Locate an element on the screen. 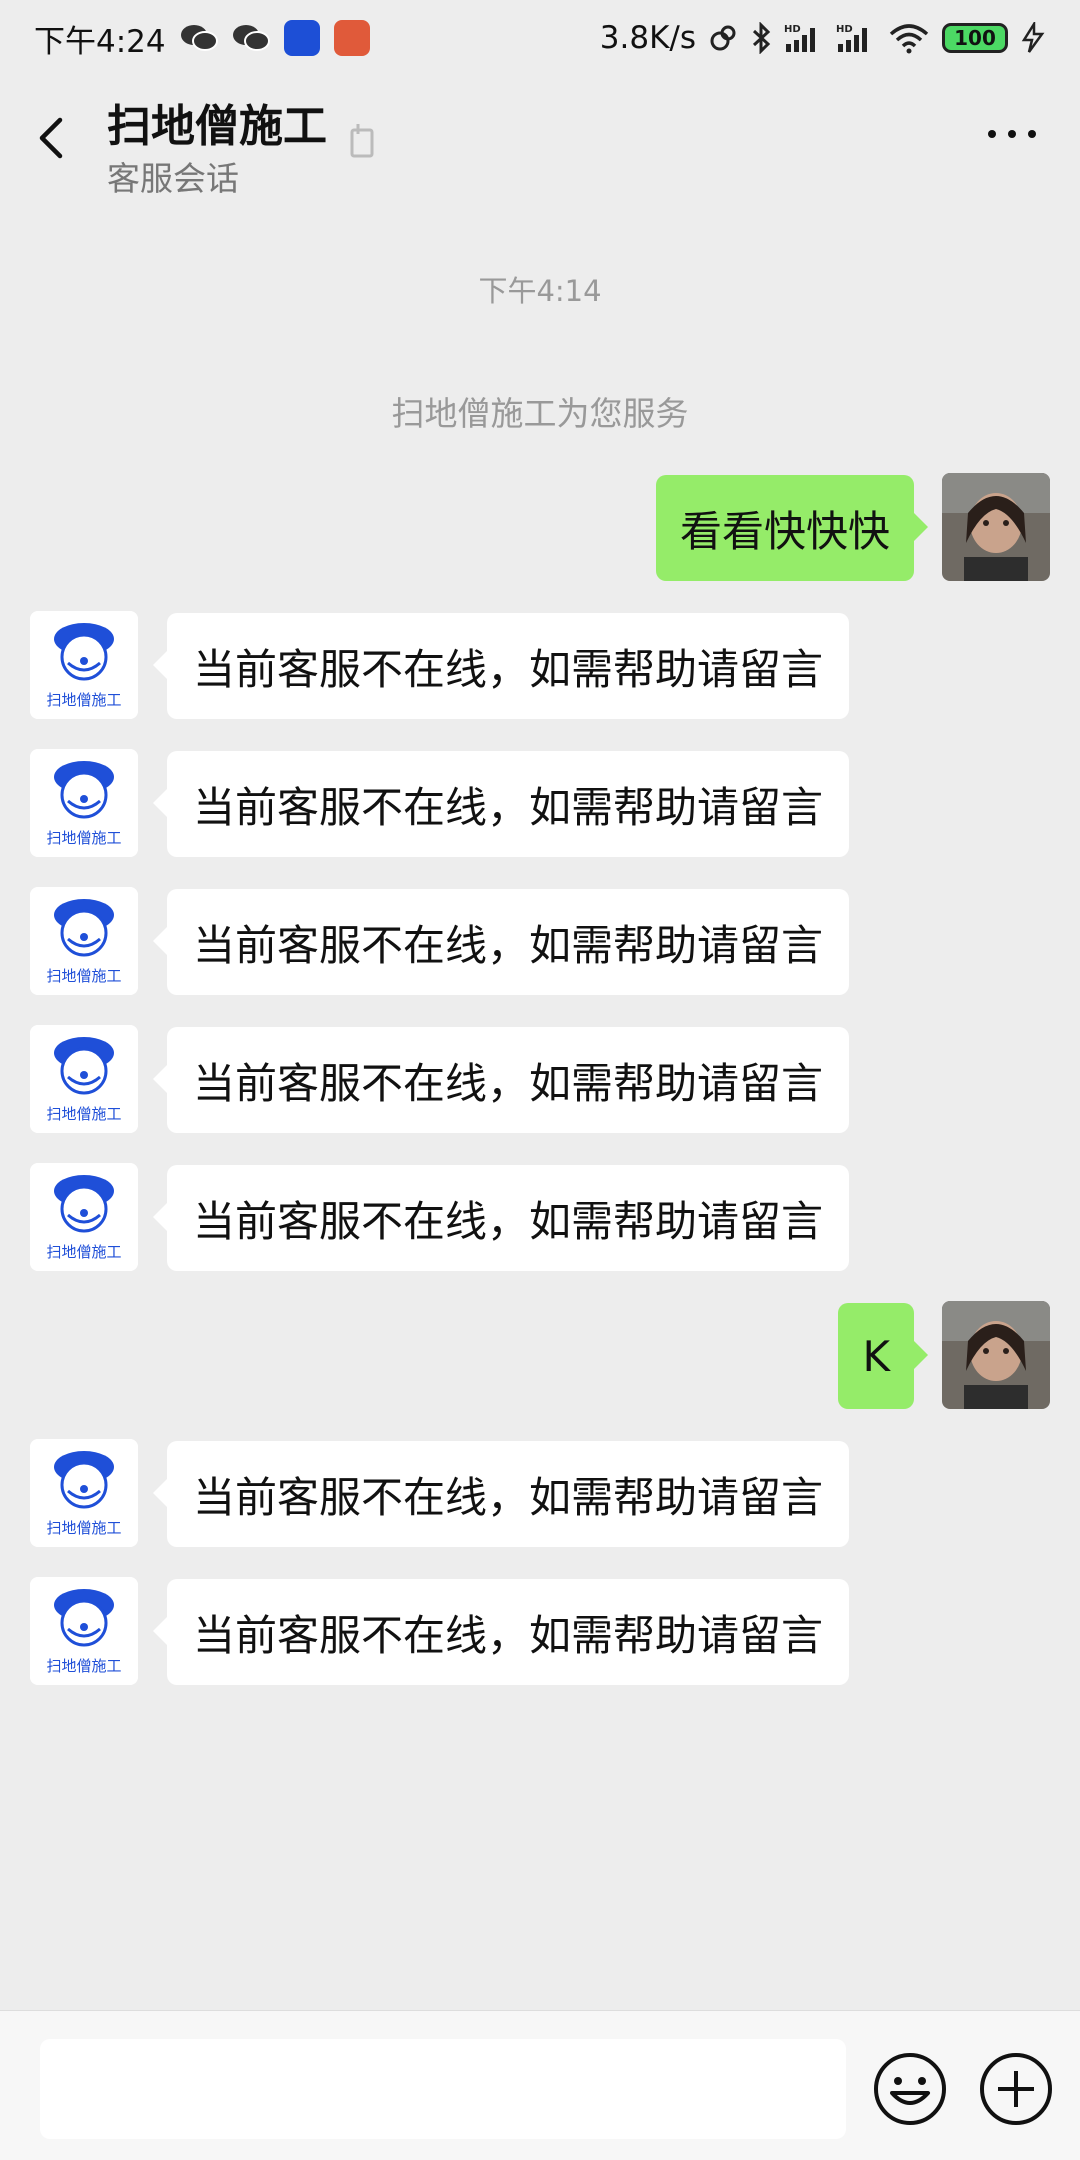 The image size is (1080, 2160). input-bar is located at coordinates (540, 2085).